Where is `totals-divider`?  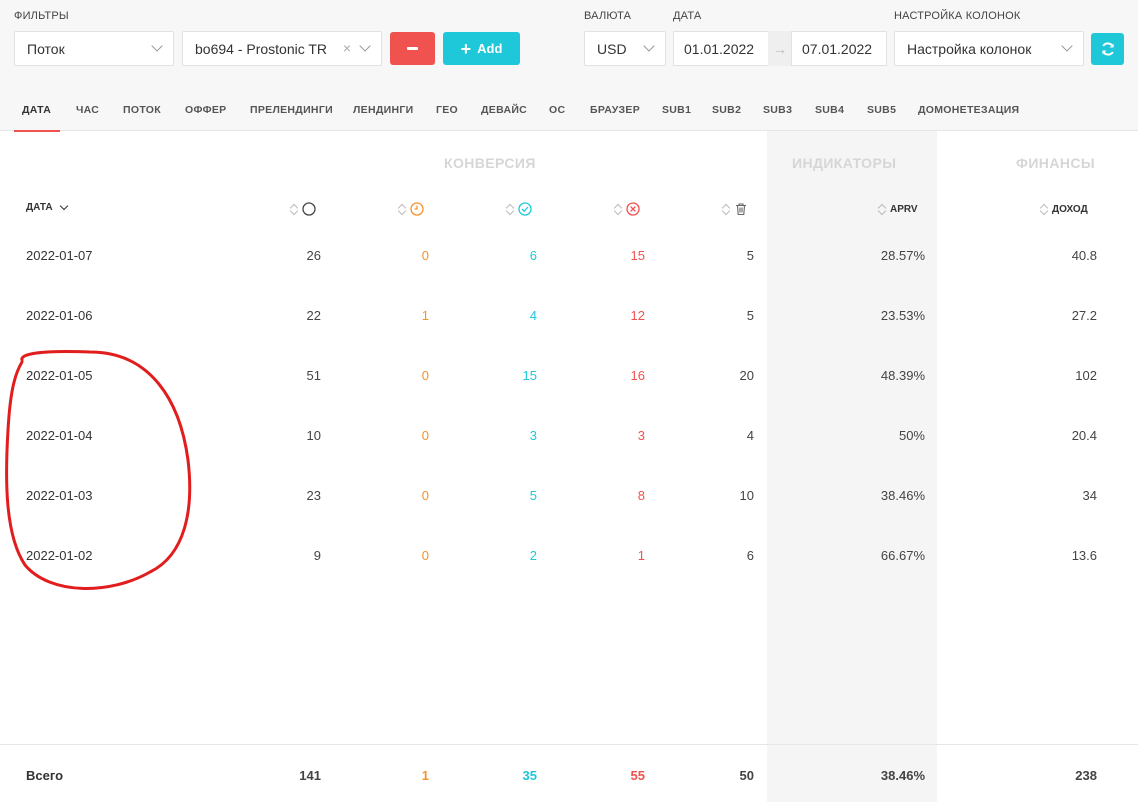
totals-divider is located at coordinates (569, 744).